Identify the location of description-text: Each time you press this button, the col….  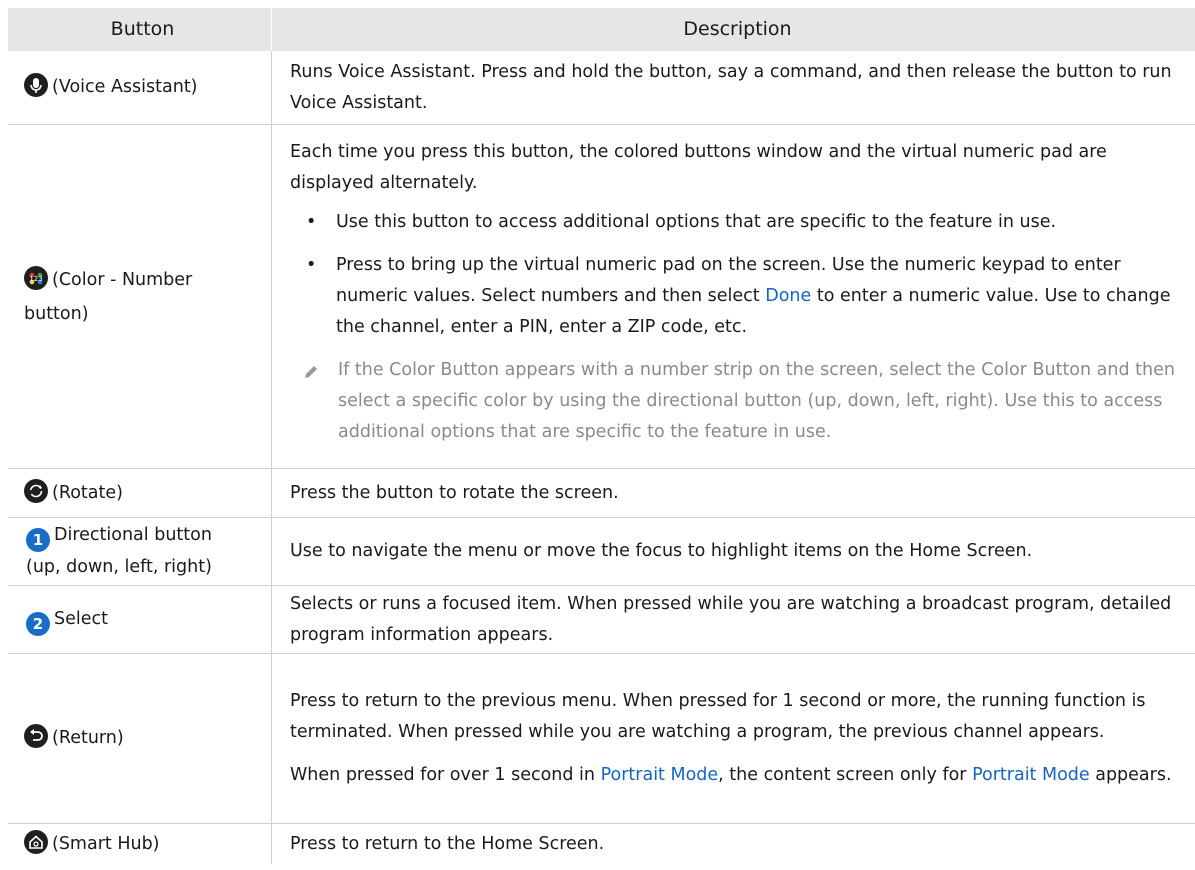
(698, 167).